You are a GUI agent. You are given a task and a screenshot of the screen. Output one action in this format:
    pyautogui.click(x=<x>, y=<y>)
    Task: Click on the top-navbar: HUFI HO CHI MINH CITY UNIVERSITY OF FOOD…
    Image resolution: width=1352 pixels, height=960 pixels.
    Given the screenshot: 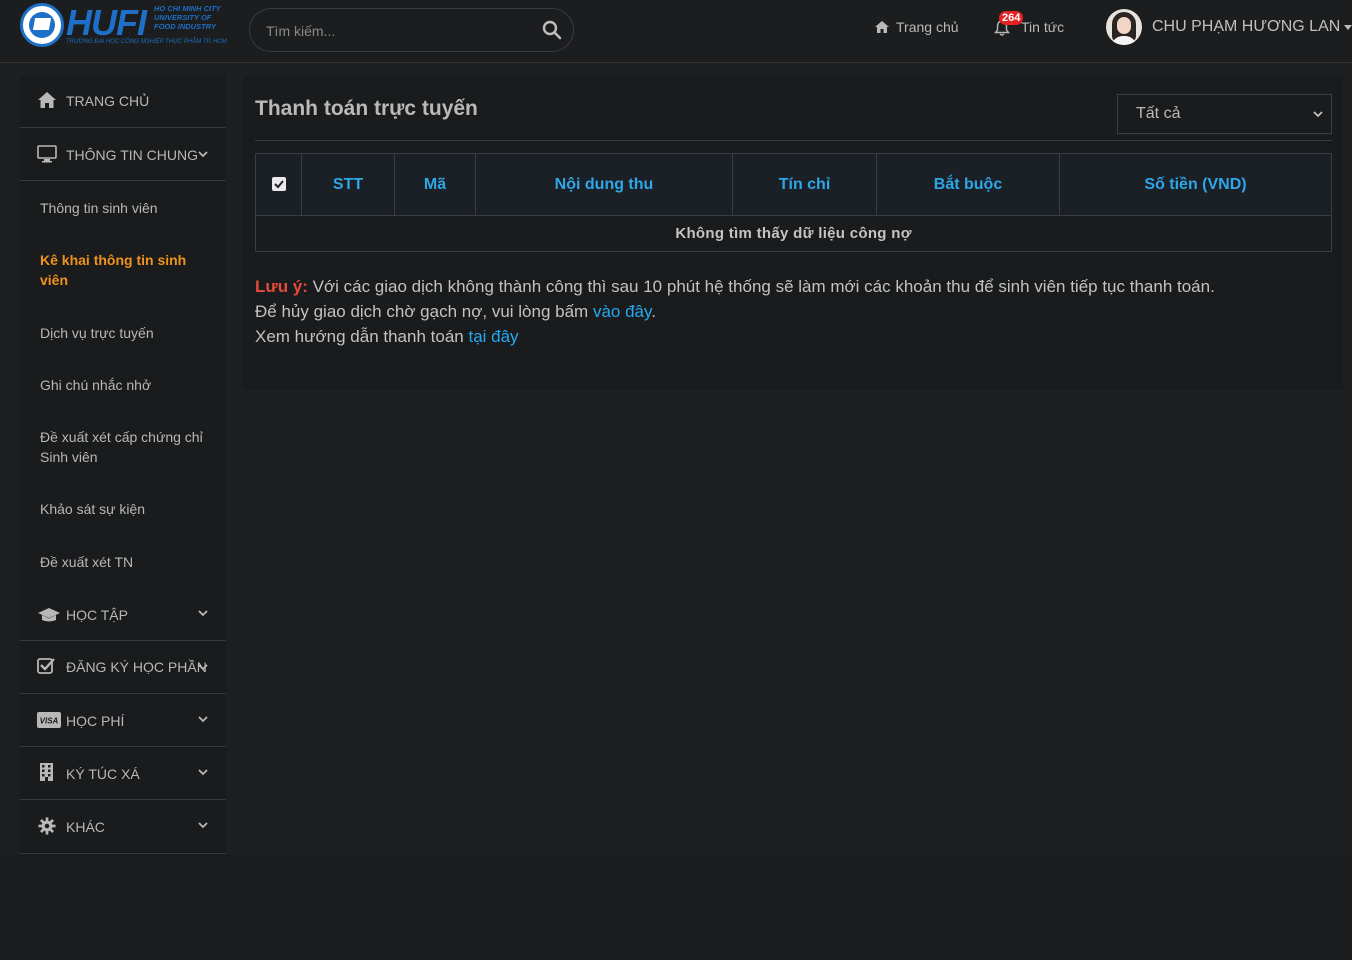 What is the action you would take?
    pyautogui.click(x=676, y=31)
    